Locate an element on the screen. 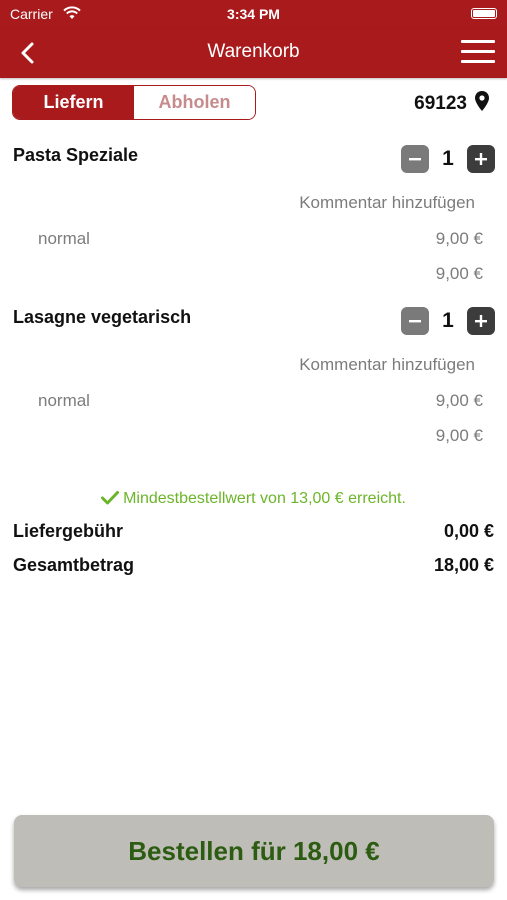  page-title: Warenkorb is located at coordinates (253, 51).